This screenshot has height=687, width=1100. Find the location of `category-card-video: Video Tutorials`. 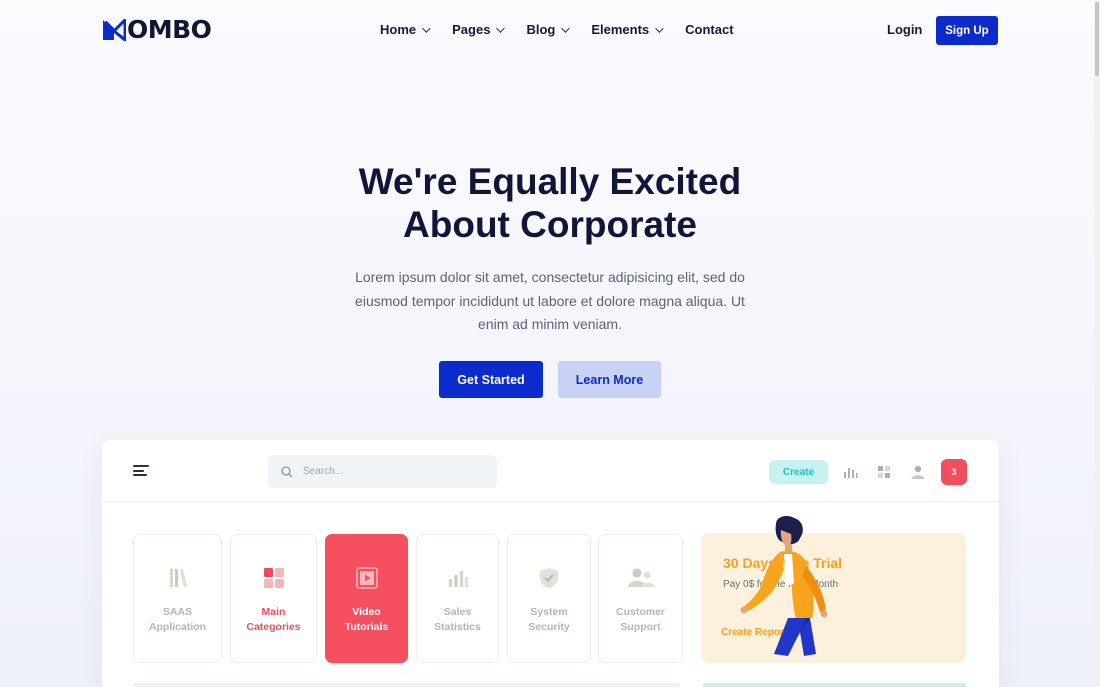

category-card-video: Video Tutorials is located at coordinates (366, 598).